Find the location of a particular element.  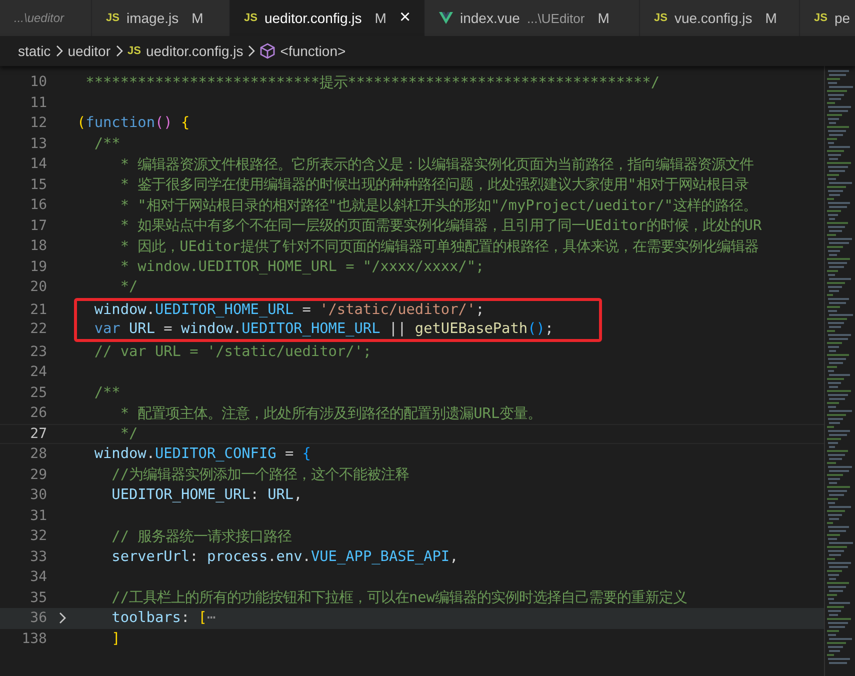

breadcrumb-item: ueditor is located at coordinates (89, 51).